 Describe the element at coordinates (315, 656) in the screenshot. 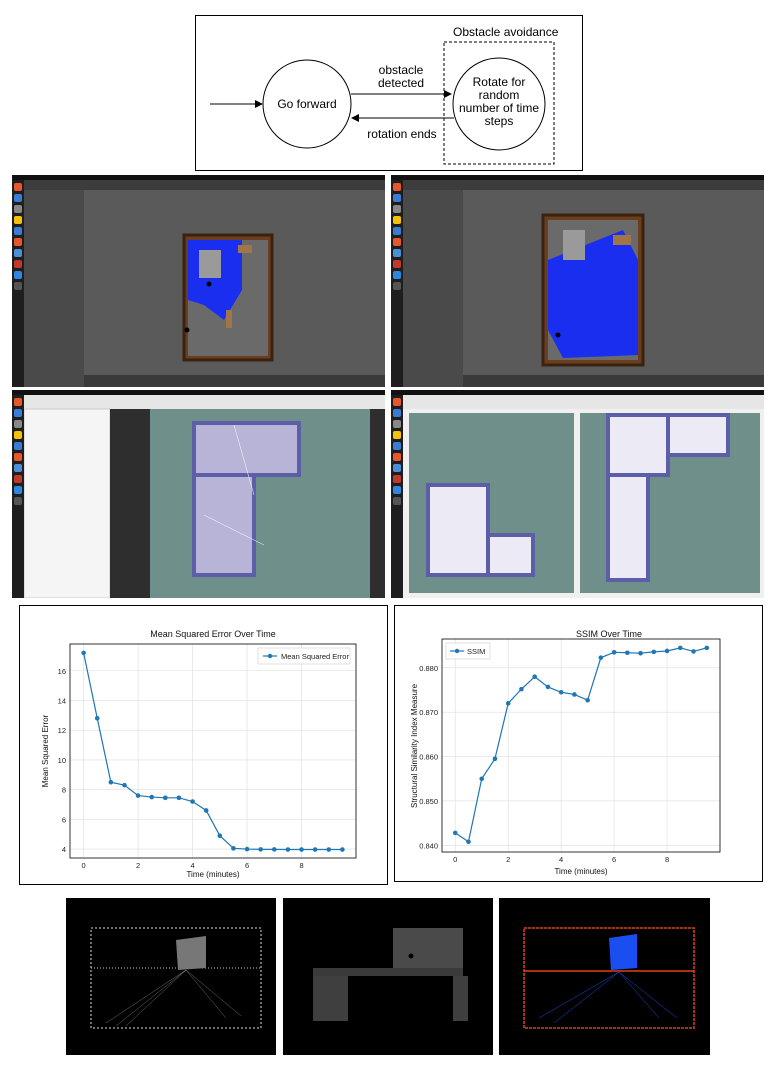

I see `mse-legend-label: Mean Squared Error` at that location.